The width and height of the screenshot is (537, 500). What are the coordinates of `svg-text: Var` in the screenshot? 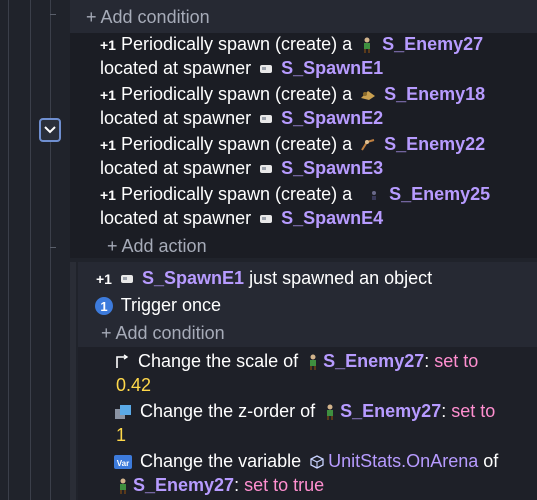 It's located at (123, 463).